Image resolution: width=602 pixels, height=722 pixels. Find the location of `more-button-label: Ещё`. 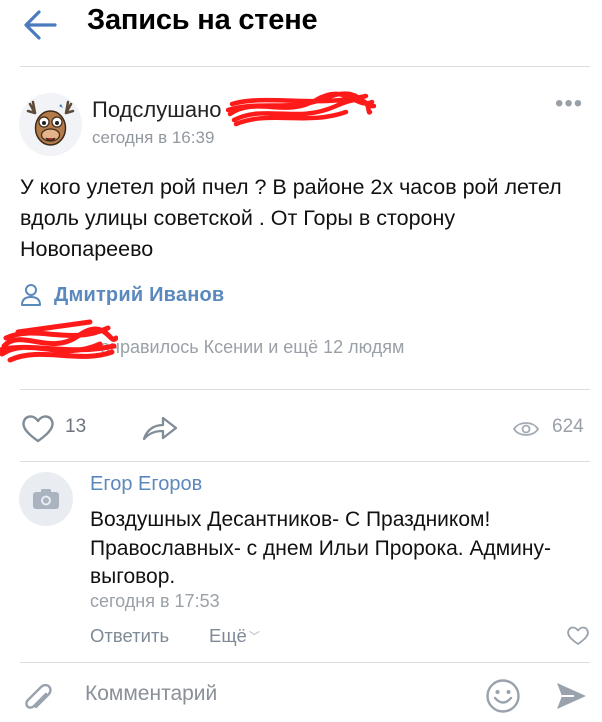

more-button-label: Ещё is located at coordinates (228, 635).